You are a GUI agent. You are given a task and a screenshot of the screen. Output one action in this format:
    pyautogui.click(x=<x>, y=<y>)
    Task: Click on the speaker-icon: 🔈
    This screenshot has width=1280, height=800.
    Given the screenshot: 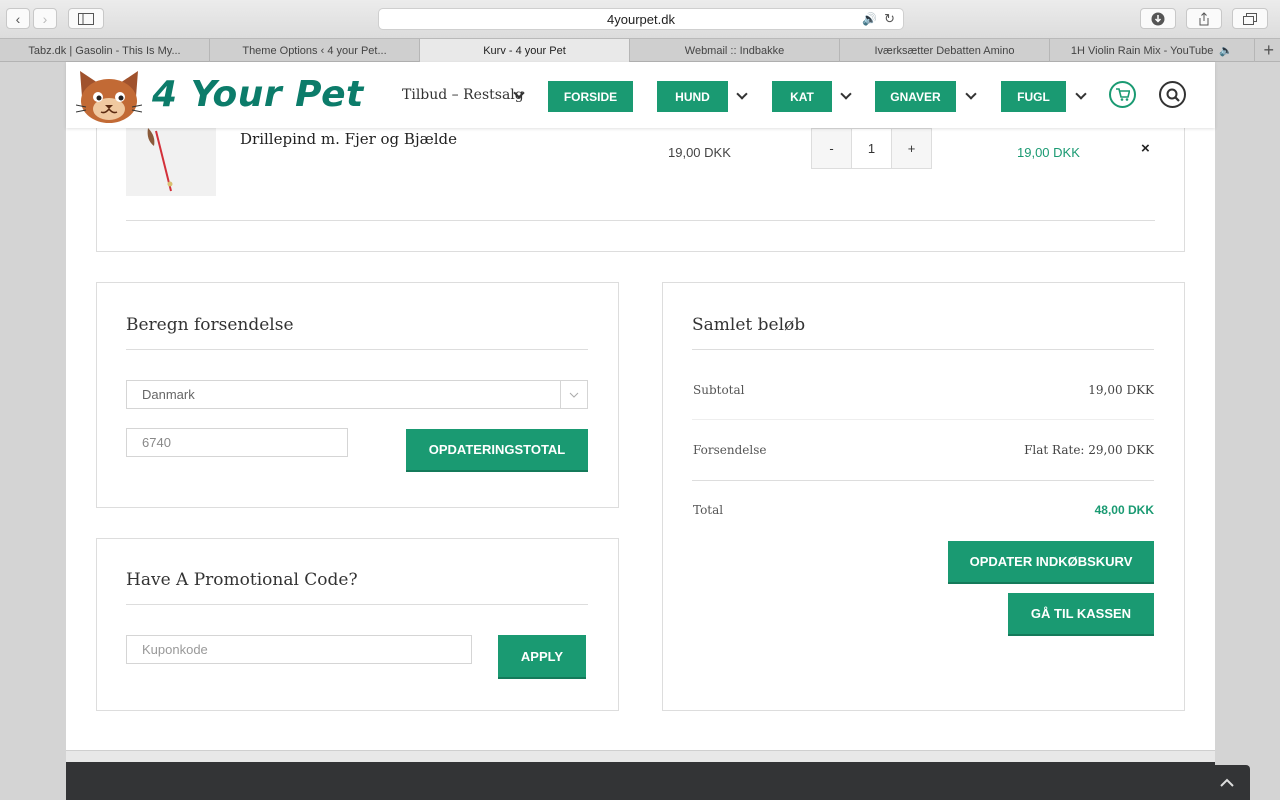 What is the action you would take?
    pyautogui.click(x=1226, y=51)
    